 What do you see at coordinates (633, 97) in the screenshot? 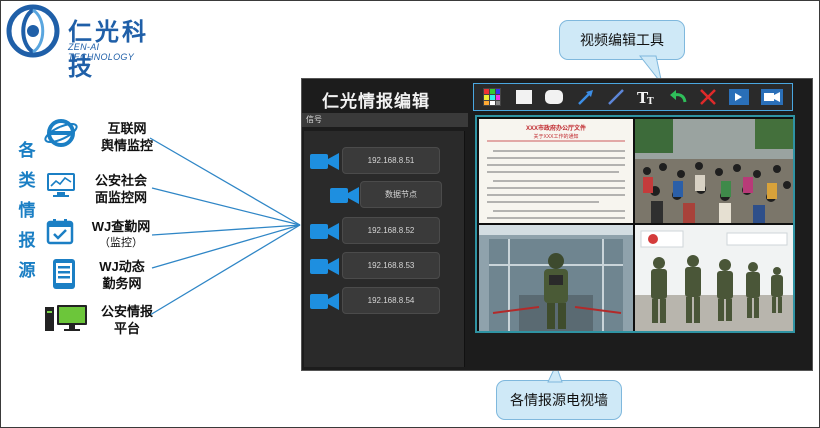
I see `video-edit-toolbar: TT` at bounding box center [633, 97].